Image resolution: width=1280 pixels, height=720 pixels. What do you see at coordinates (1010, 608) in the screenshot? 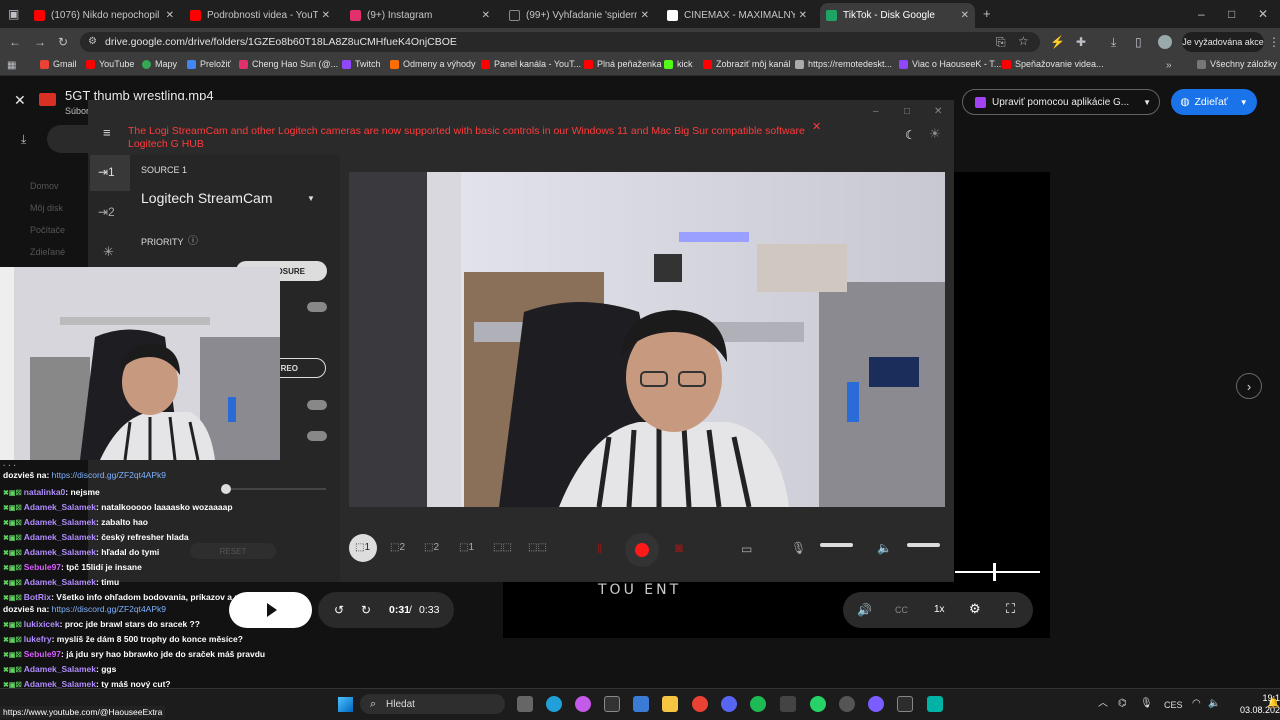
I see `fullscreen-icon: ⛶` at bounding box center [1010, 608].